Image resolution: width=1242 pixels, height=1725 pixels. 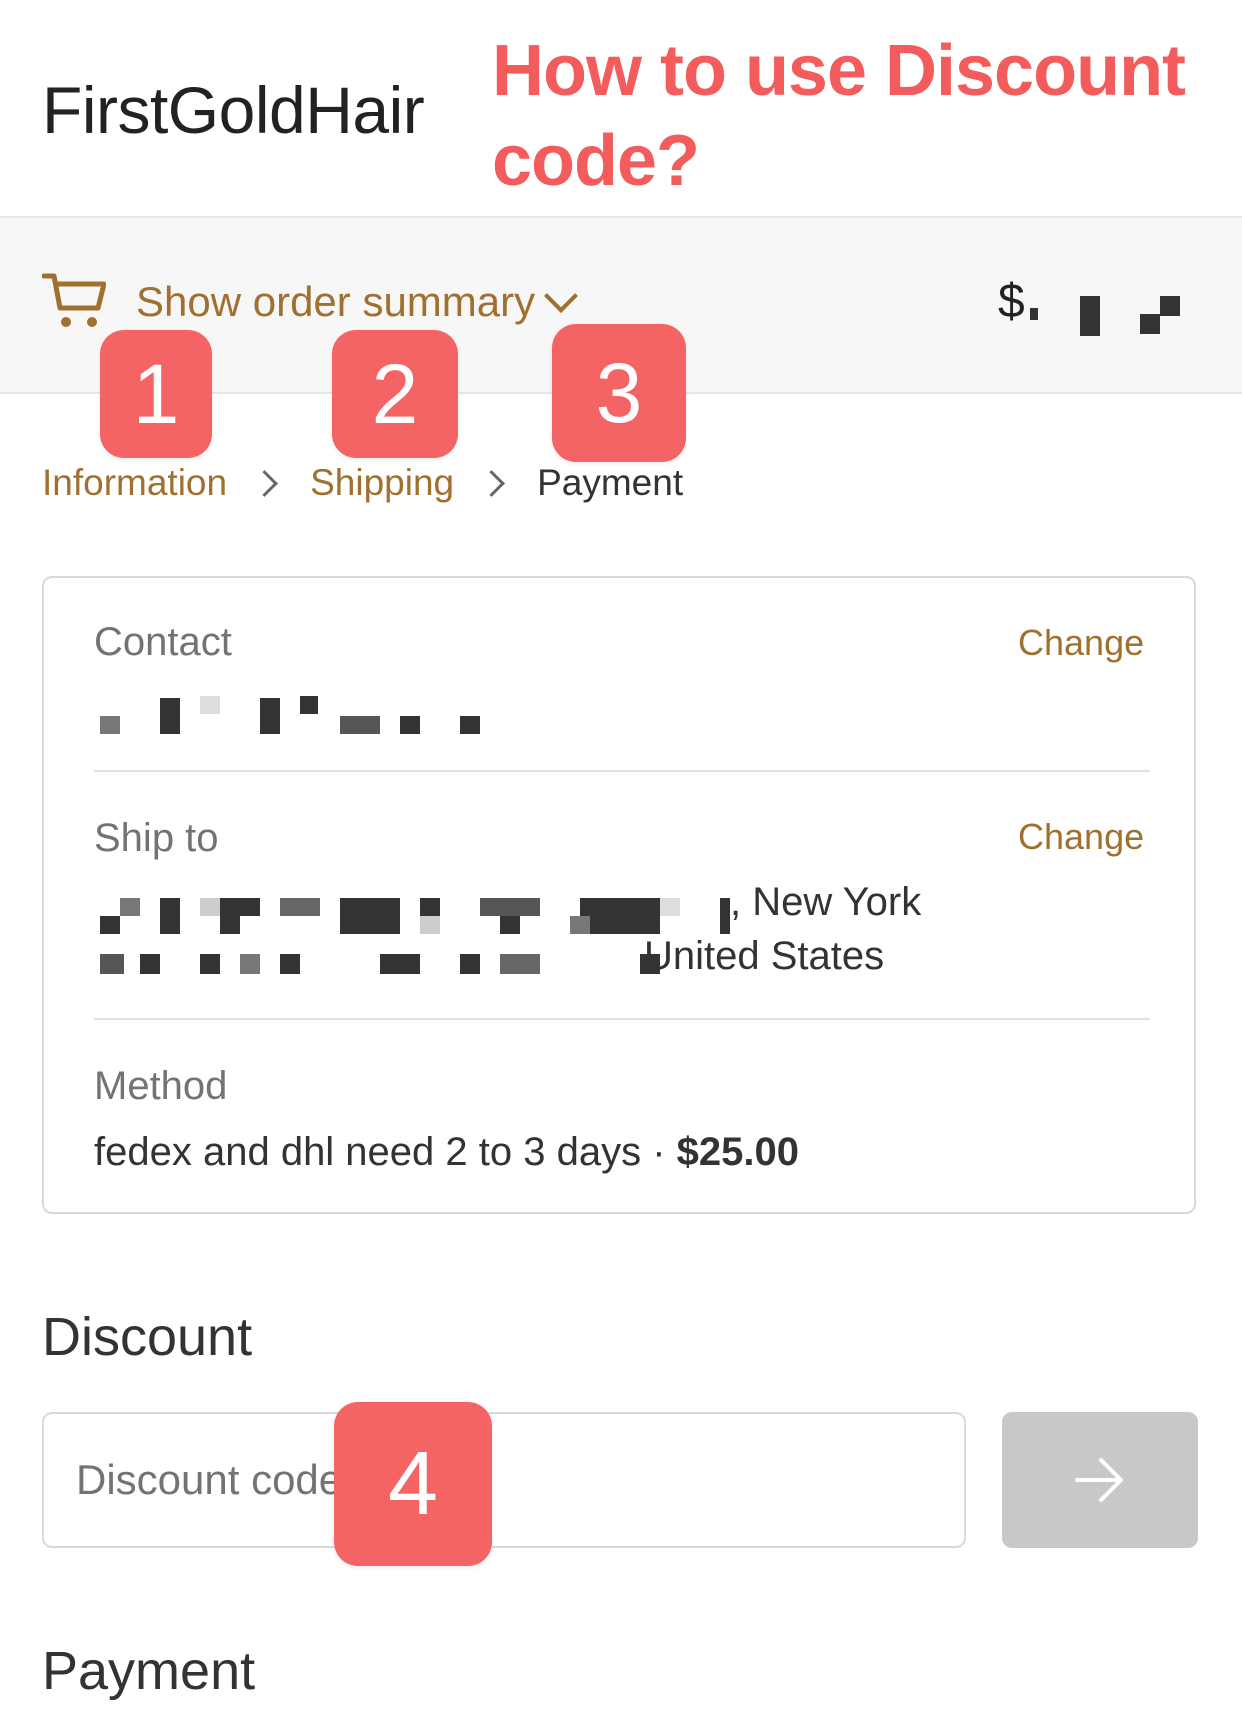 I want to click on order-total-redacted: $, so click(x=1091, y=306).